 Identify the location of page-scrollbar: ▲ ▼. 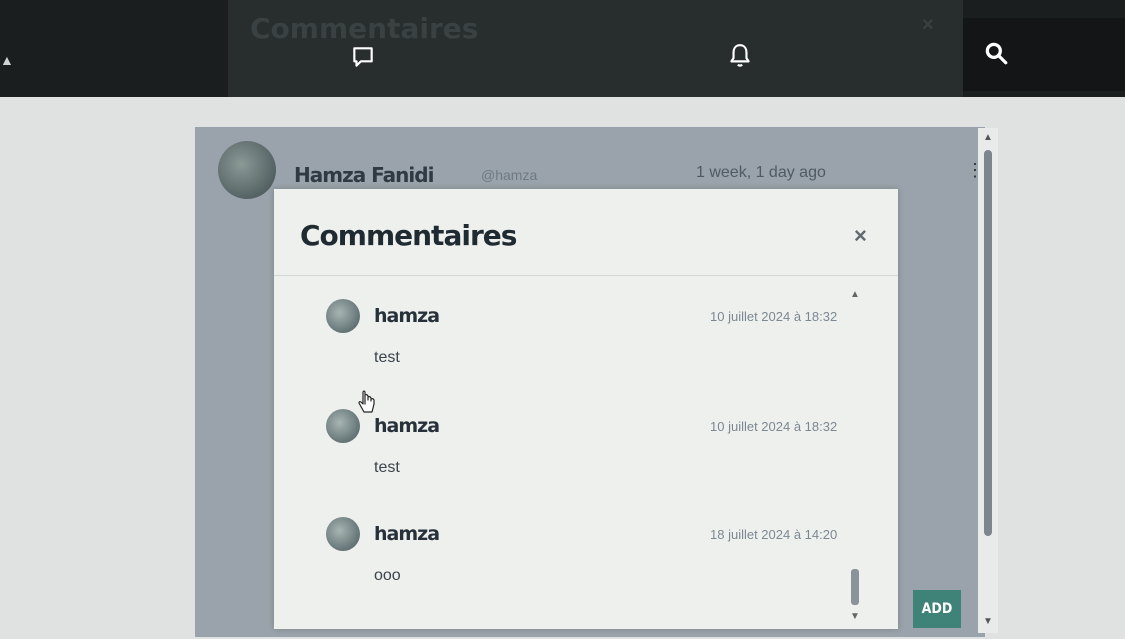
(988, 380).